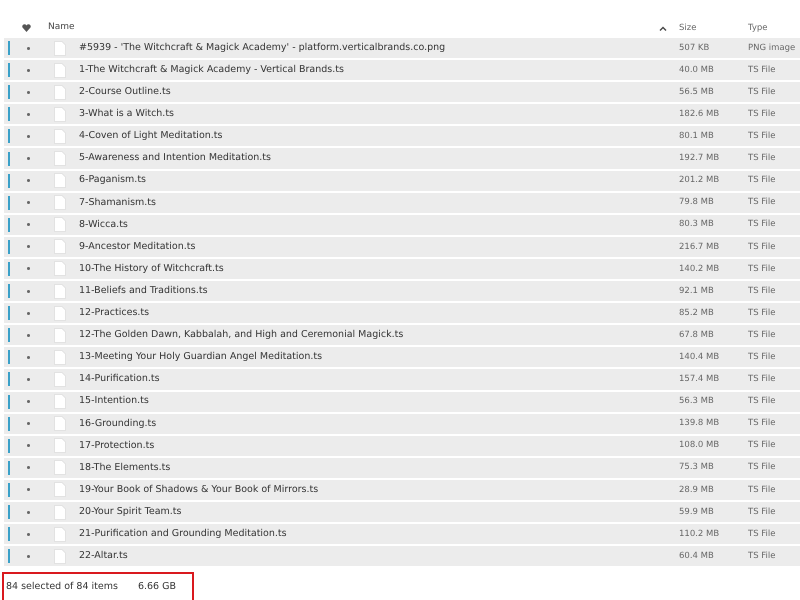 The image size is (800, 600). I want to click on file-name: 4-Coven of Light Meditation.ts, so click(150, 136).